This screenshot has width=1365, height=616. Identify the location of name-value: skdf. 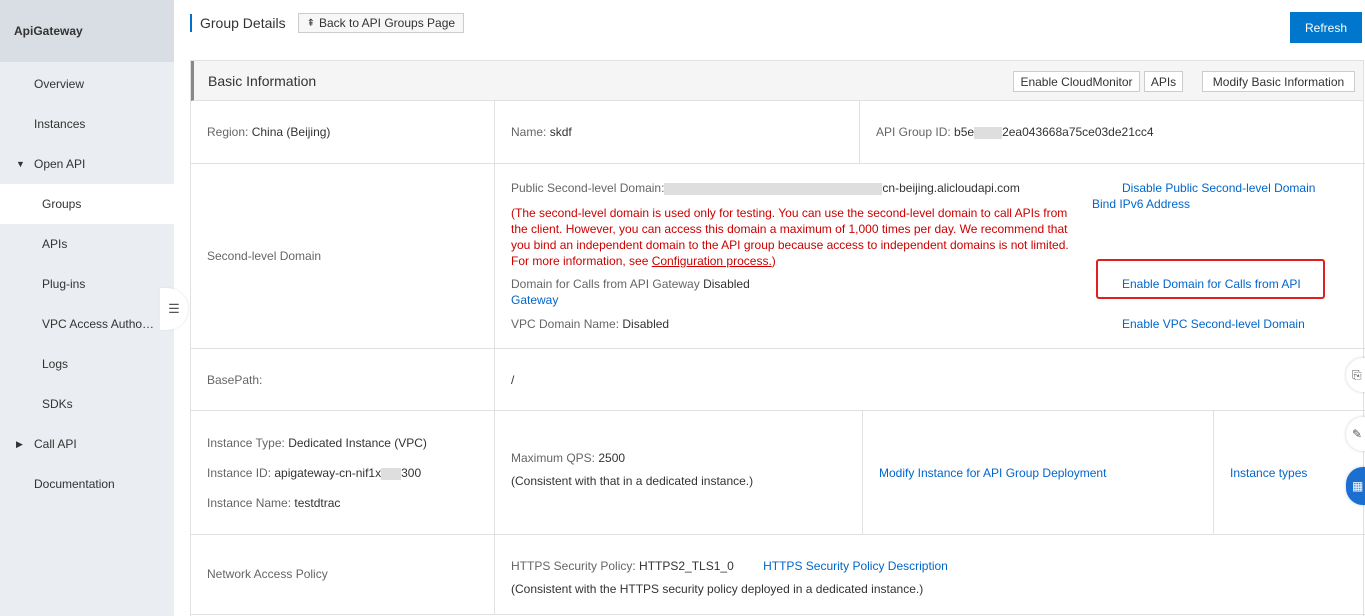
(560, 132).